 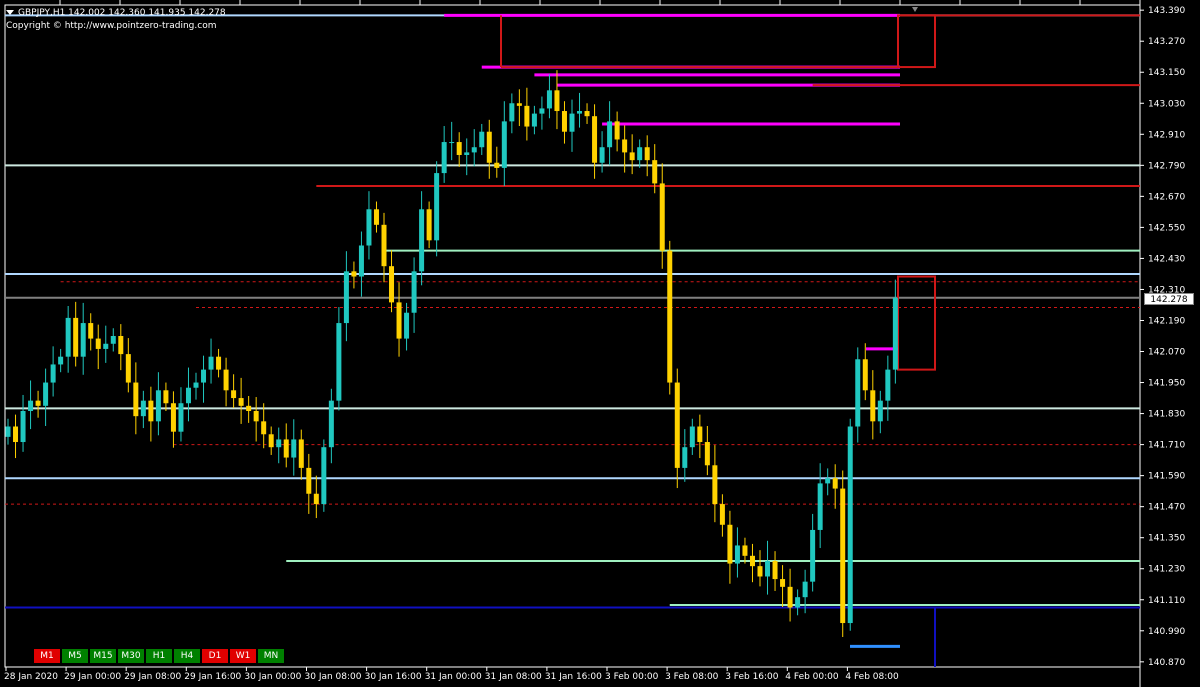 I want to click on timeframe-button-mn: MN, so click(x=271, y=656).